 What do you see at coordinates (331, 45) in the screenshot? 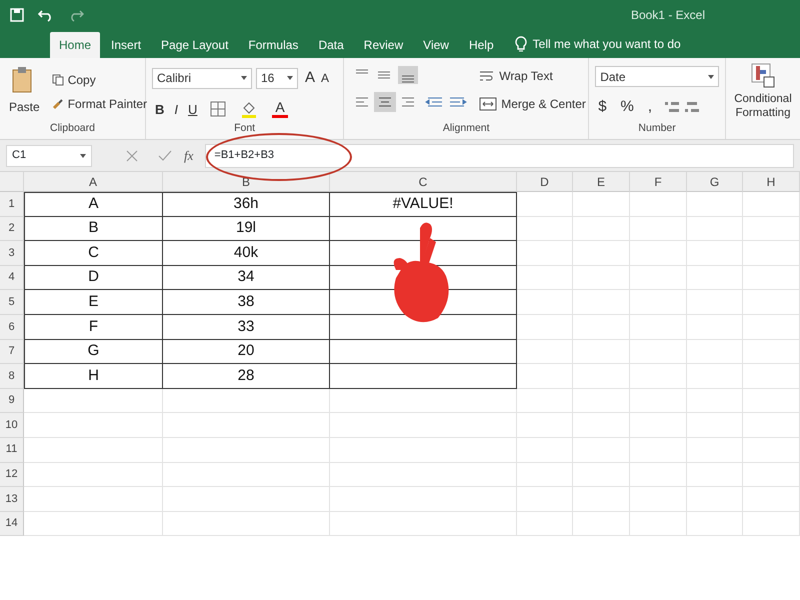
I see `ribbon-tab: Data` at bounding box center [331, 45].